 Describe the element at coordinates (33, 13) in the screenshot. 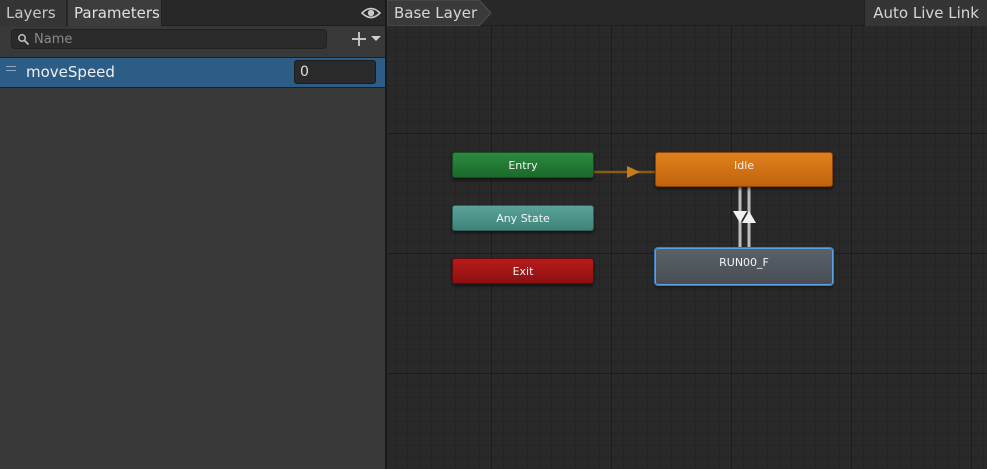

I see `tab-layers: Layers` at that location.